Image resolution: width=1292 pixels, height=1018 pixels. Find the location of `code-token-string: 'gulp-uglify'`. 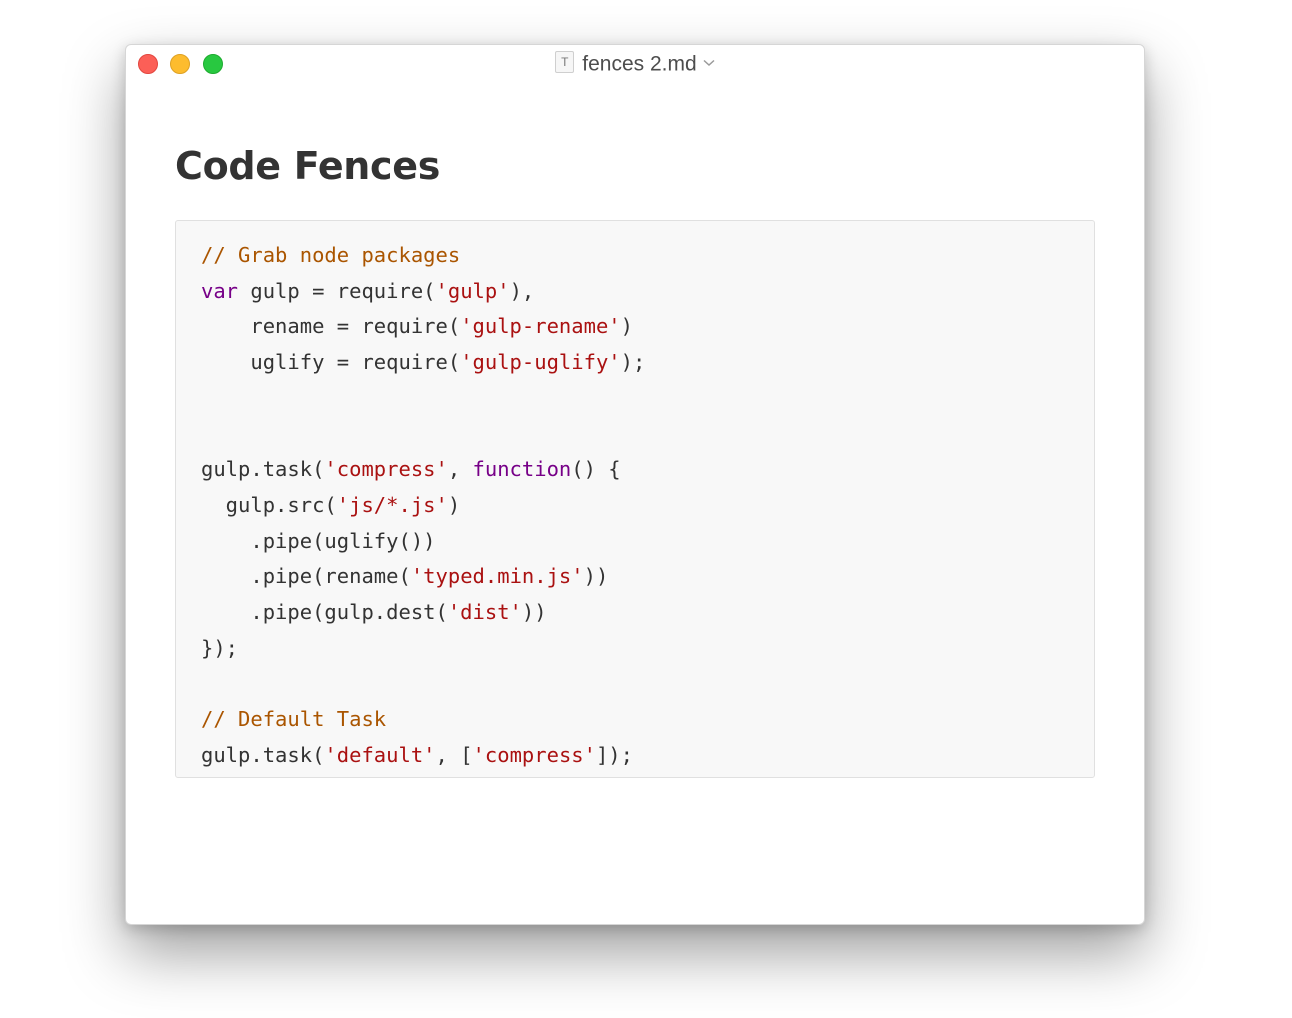

code-token-string: 'gulp-uglify' is located at coordinates (540, 362).